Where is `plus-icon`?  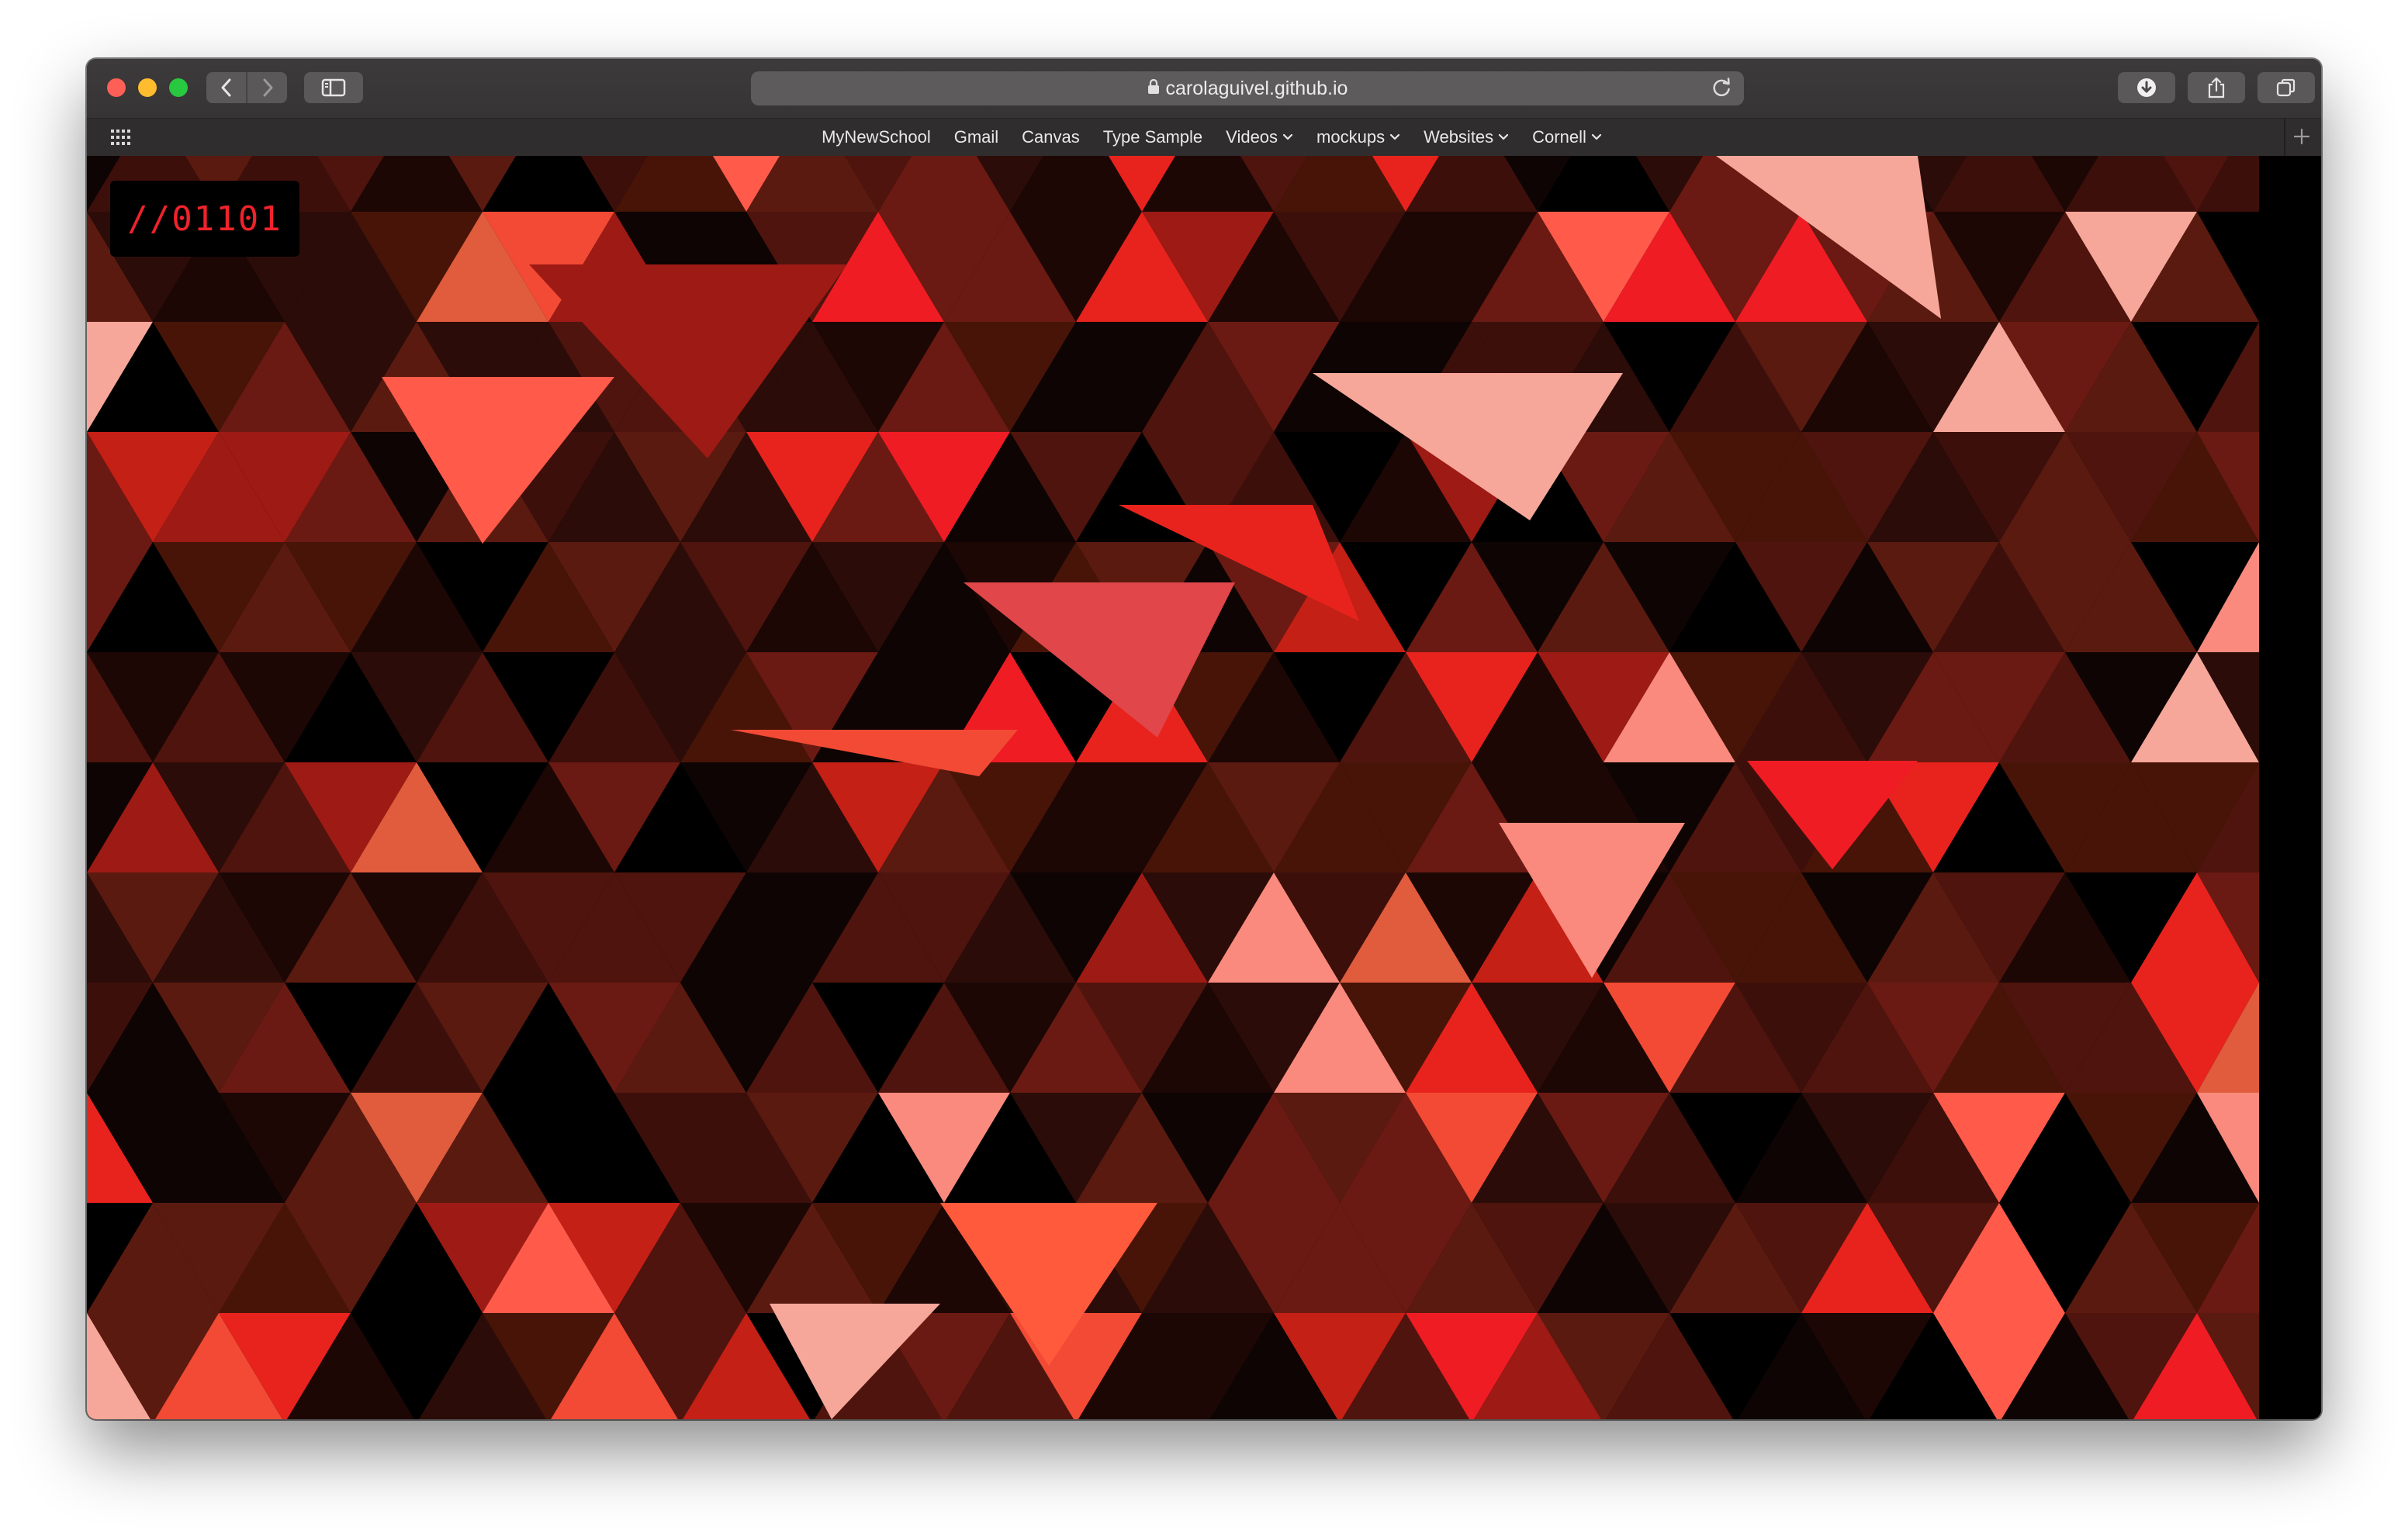 plus-icon is located at coordinates (2302, 138).